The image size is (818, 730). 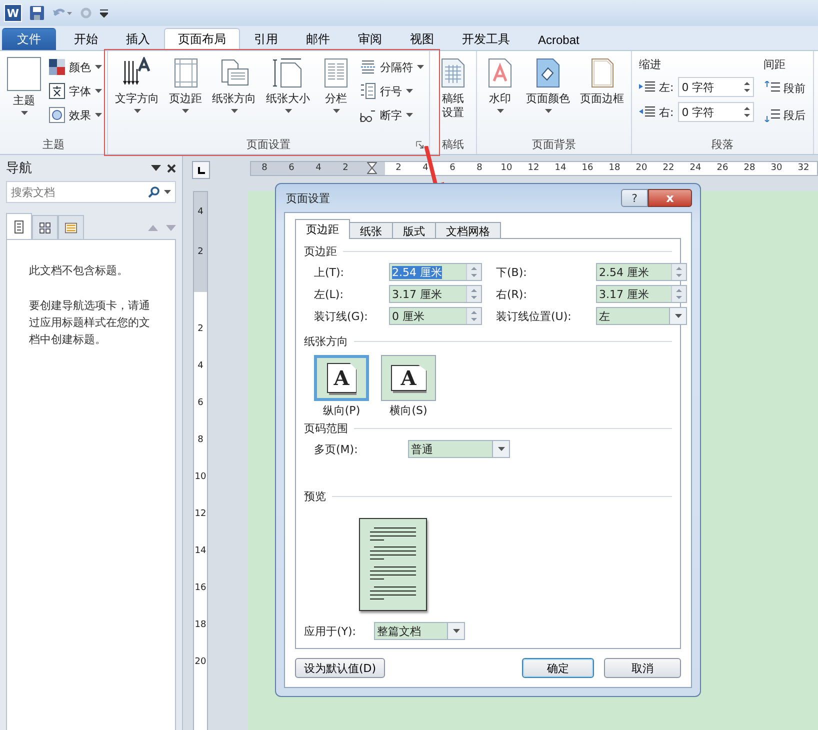 What do you see at coordinates (24, 94) in the screenshot?
I see `ribbon-button: 主题` at bounding box center [24, 94].